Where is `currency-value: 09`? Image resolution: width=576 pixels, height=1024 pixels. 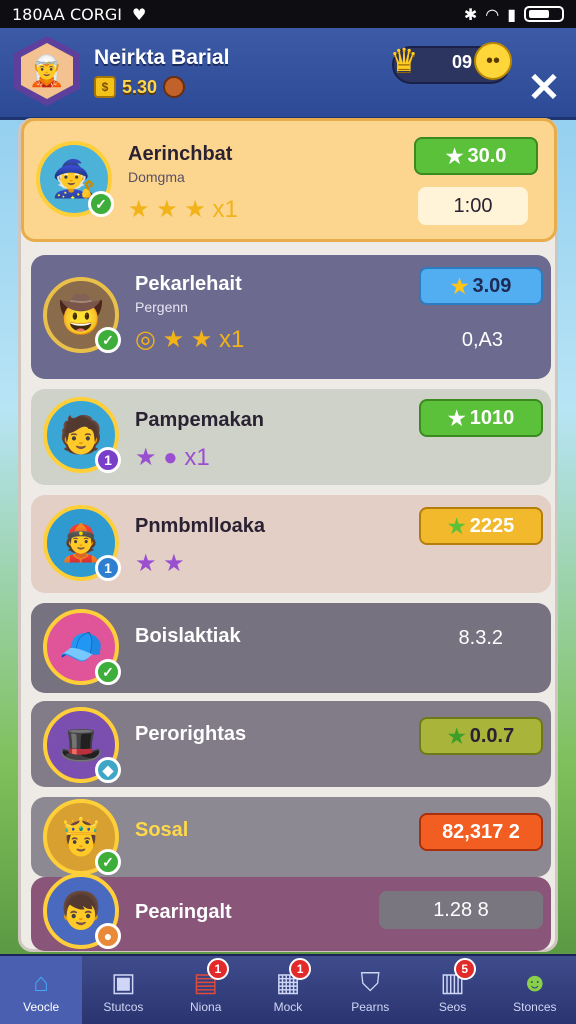
currency-value: 09 is located at coordinates (462, 62).